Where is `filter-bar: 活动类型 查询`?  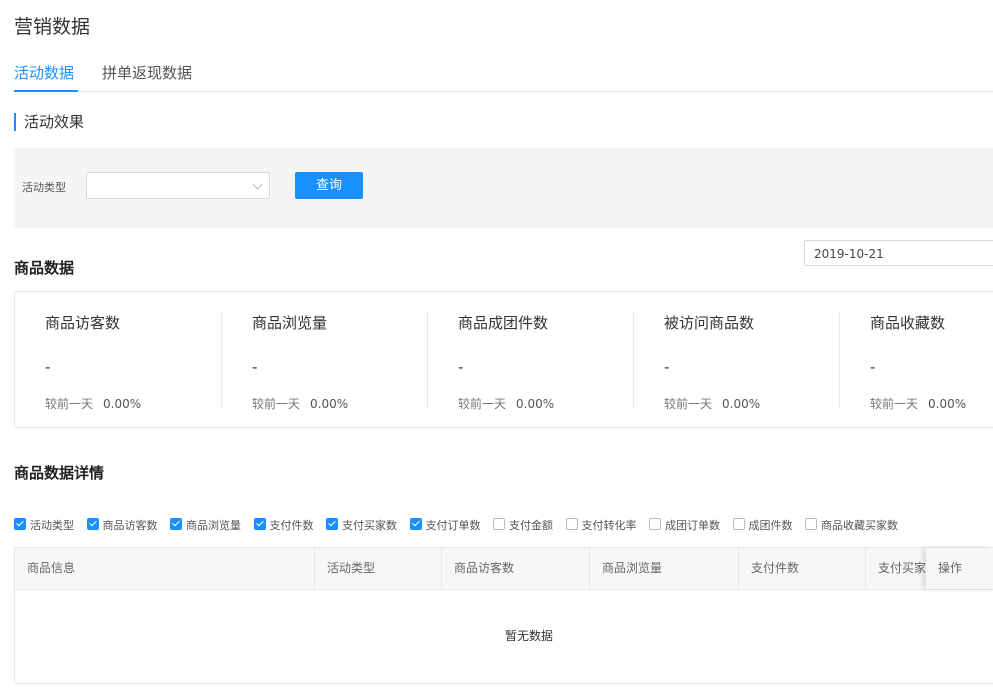 filter-bar: 活动类型 查询 is located at coordinates (503, 188).